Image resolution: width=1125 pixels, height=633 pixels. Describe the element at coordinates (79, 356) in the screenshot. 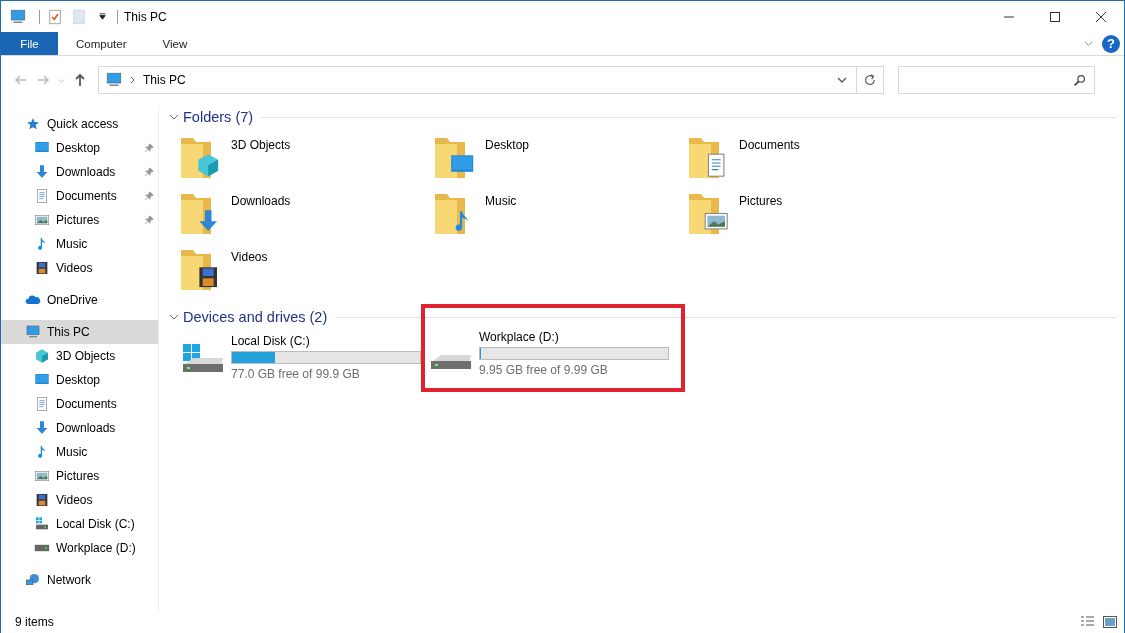

I see `nav-item: 3D Objects` at that location.